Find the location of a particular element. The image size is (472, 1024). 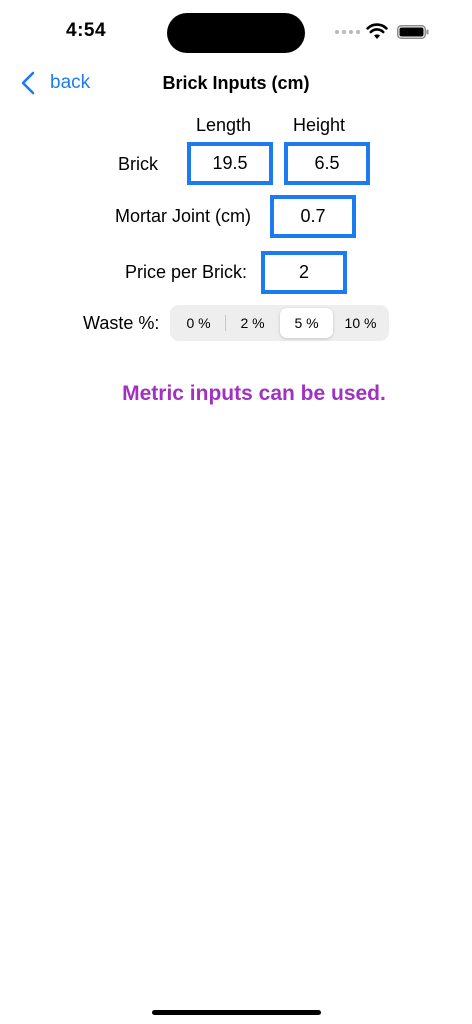

waste-option-2: 2 % is located at coordinates (252, 323).